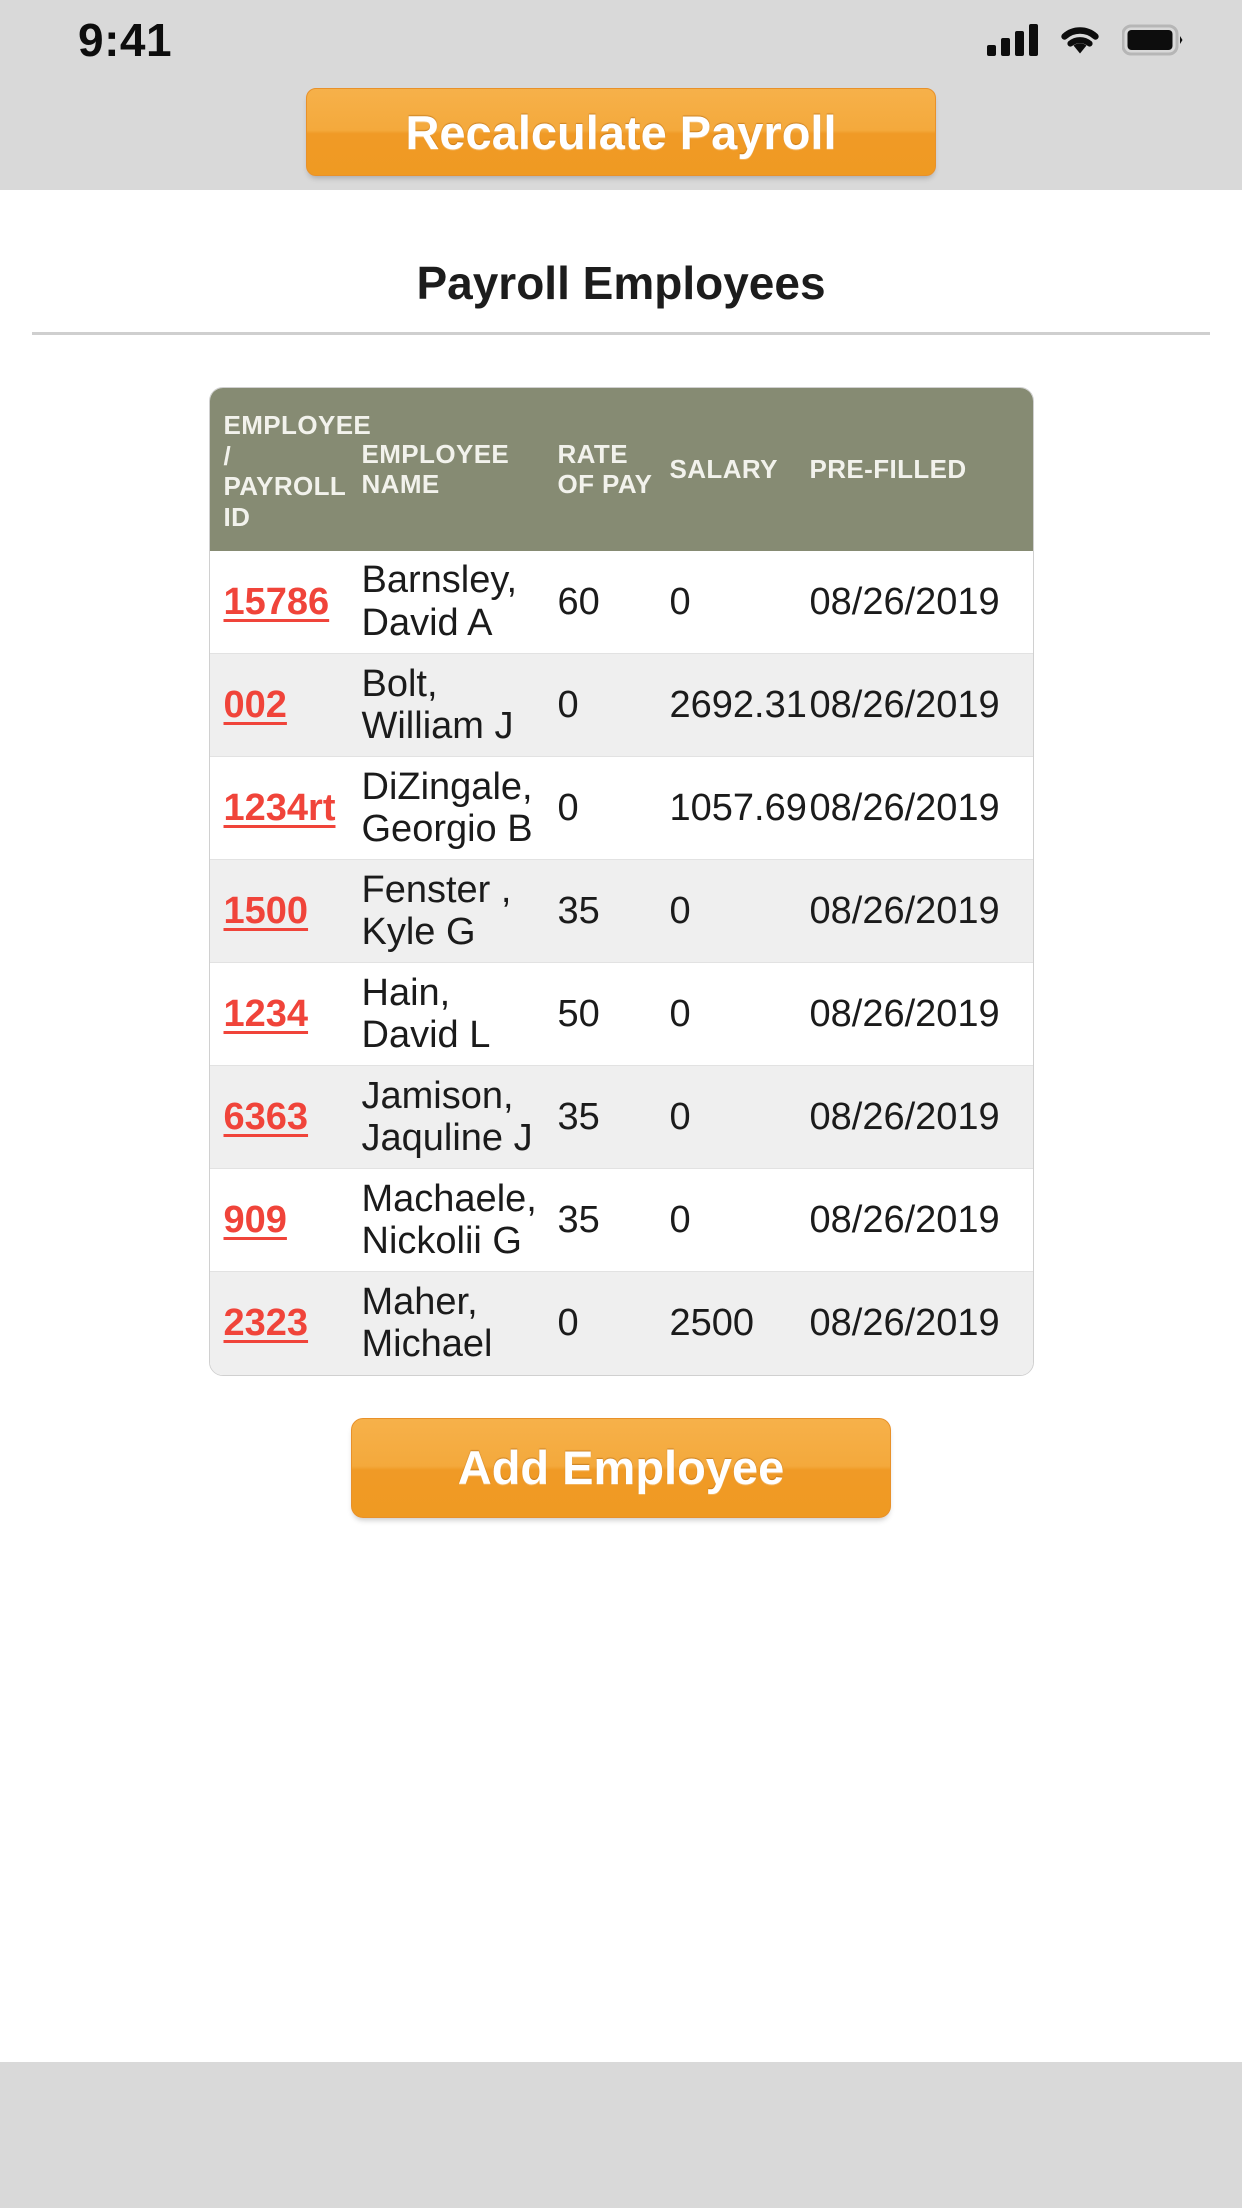  I want to click on column-header-rate-of-pay: RATE OF PAY, so click(613, 469).